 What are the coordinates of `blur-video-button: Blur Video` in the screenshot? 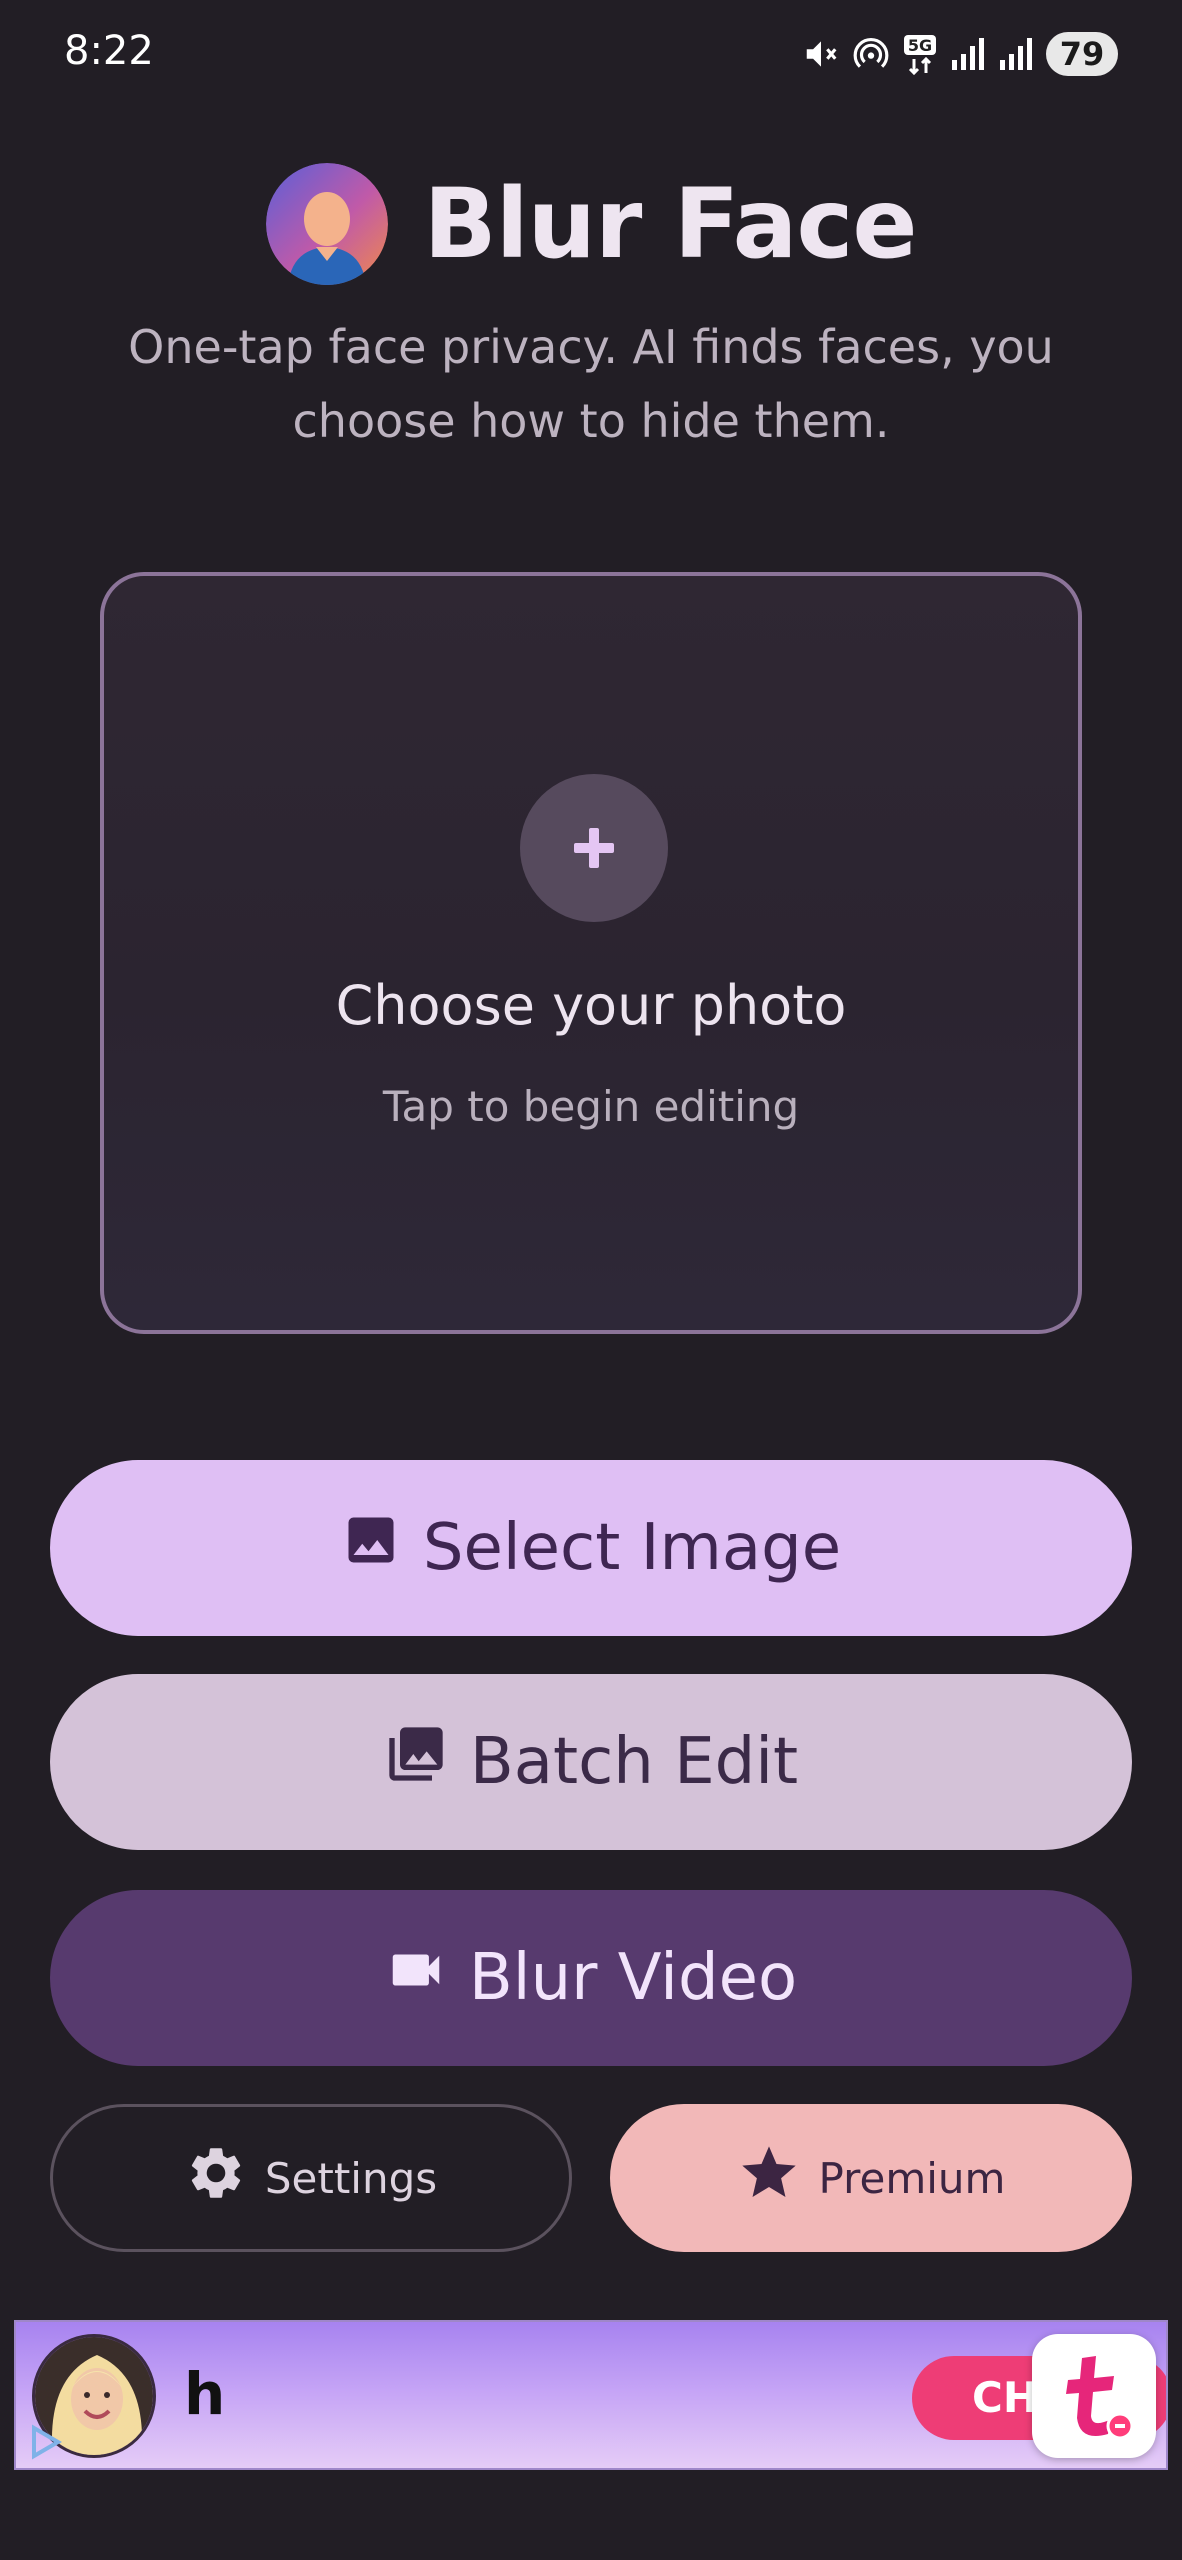 It's located at (591, 1978).